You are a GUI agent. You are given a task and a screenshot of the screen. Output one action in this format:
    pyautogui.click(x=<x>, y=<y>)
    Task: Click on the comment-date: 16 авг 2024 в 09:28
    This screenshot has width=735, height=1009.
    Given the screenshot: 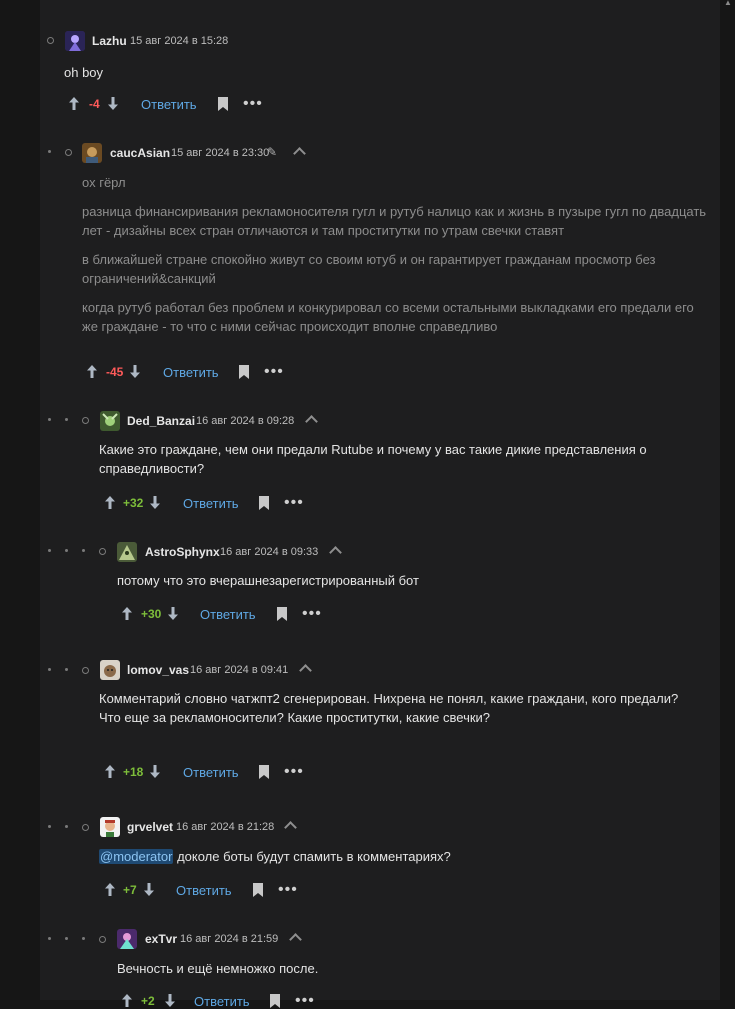 What is the action you would take?
    pyautogui.click(x=245, y=421)
    